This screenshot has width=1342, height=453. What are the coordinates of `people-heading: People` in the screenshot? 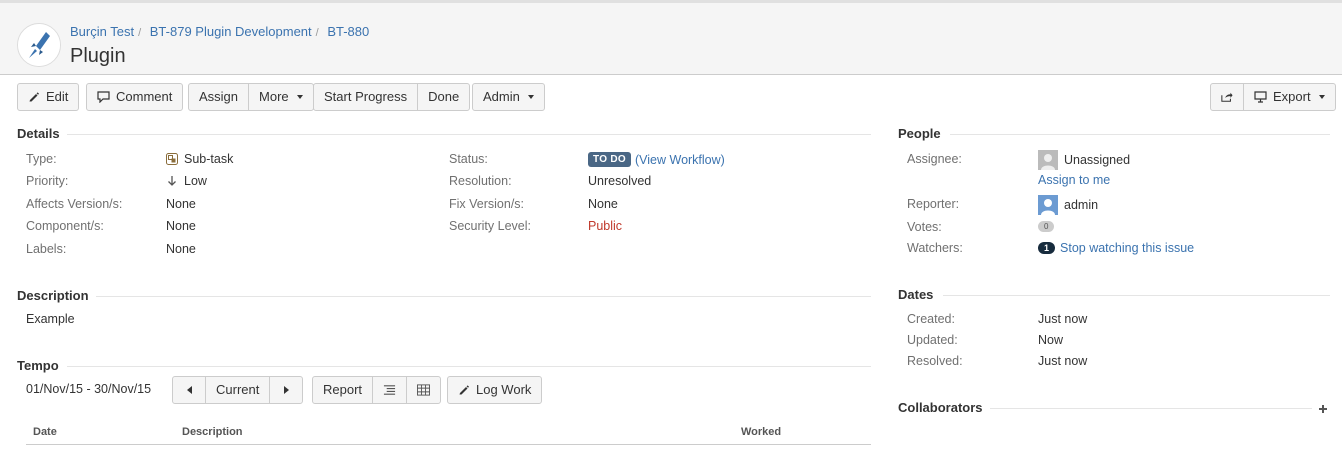 It's located at (919, 133).